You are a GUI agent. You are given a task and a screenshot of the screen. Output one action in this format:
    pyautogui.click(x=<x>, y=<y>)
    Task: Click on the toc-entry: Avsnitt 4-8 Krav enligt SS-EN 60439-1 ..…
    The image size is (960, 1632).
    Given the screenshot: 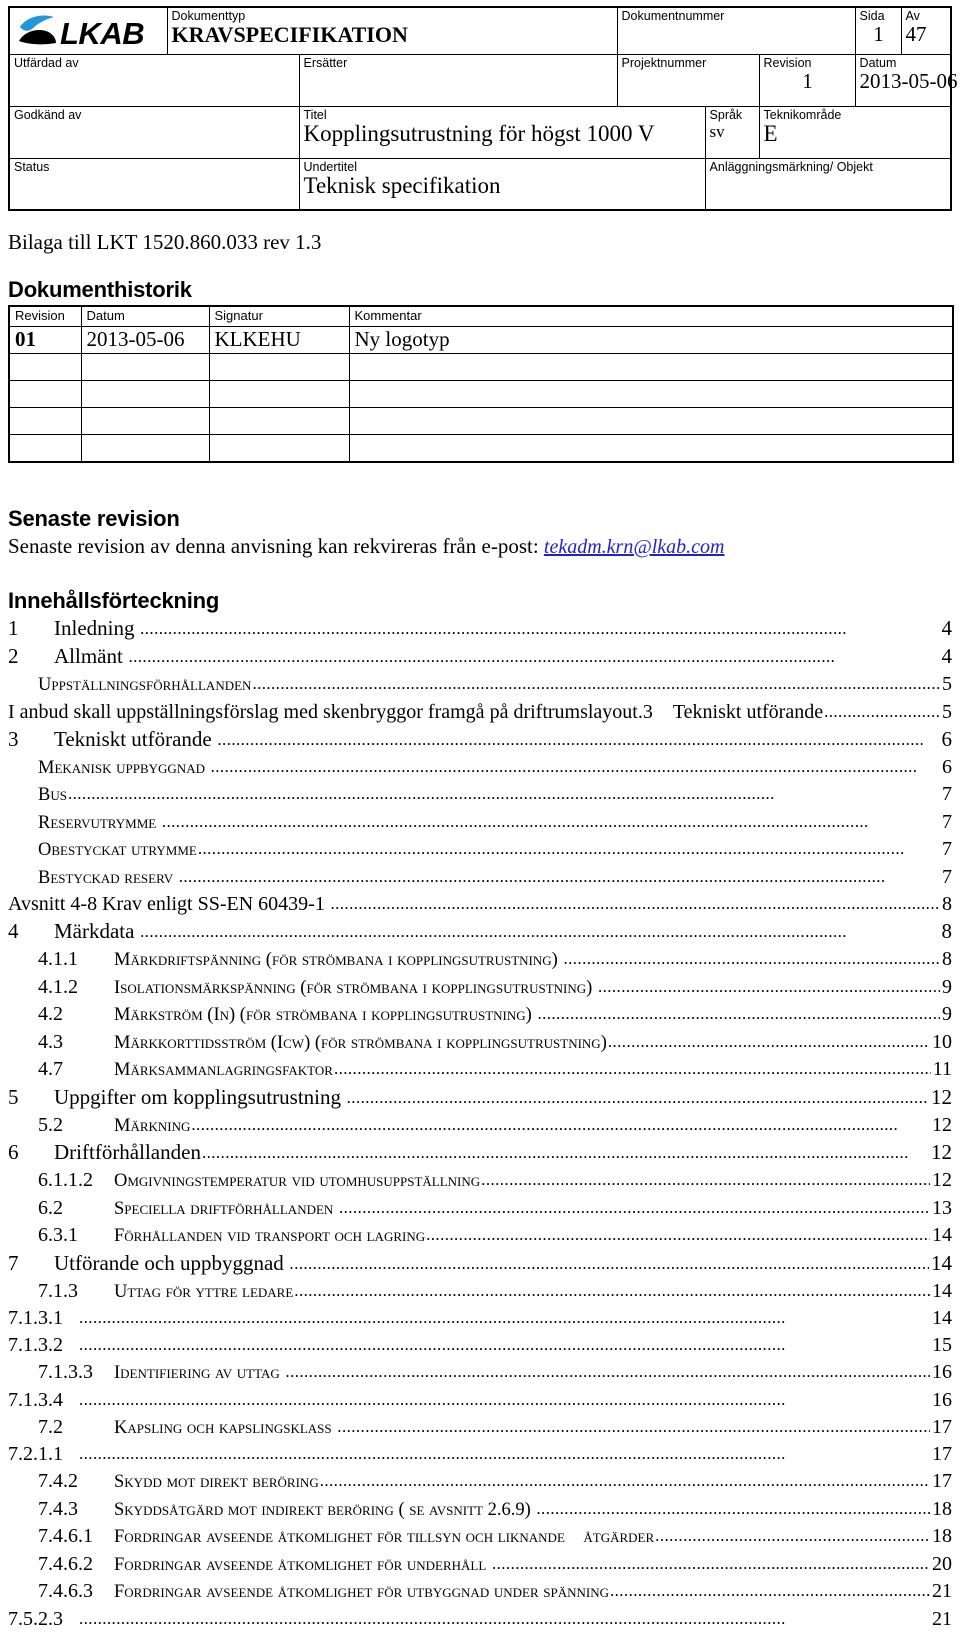 What is the action you would take?
    pyautogui.click(x=480, y=904)
    